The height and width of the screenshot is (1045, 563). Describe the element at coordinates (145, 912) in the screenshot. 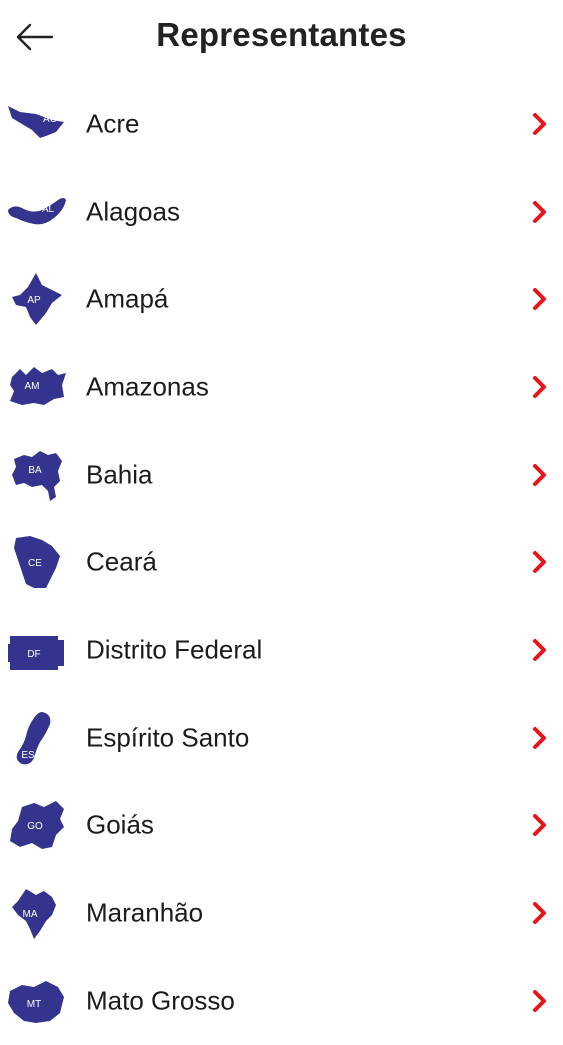

I see `state-name-label: Maranhão` at that location.